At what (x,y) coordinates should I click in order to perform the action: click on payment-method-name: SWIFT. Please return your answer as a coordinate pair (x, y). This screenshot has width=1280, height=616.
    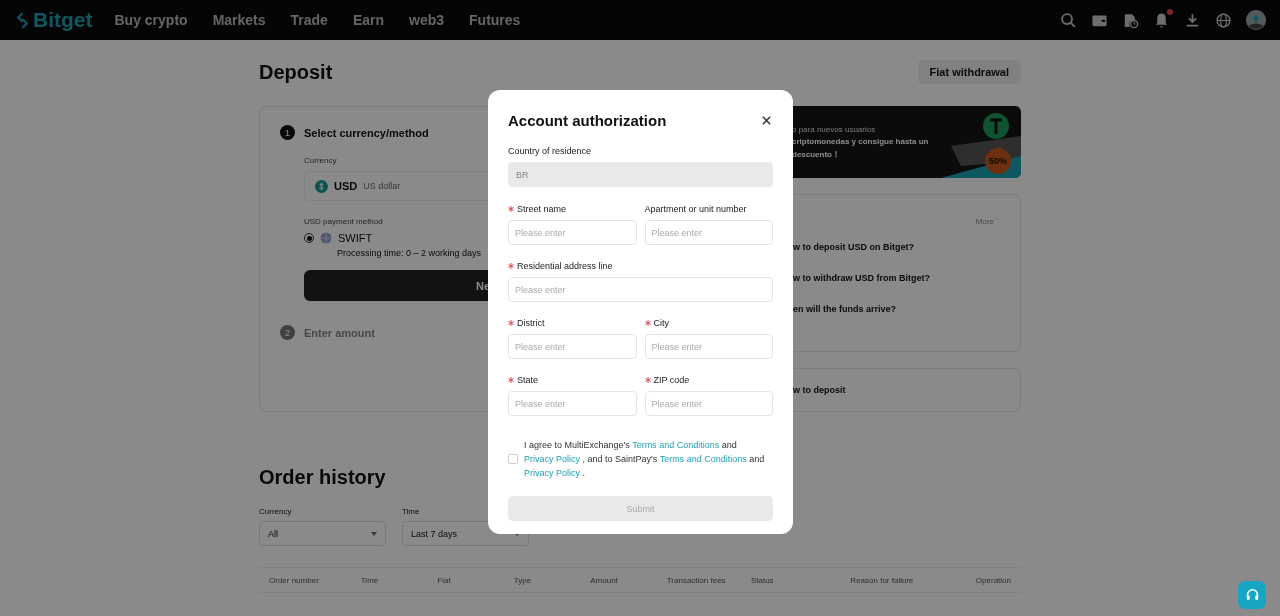
    Looking at the image, I should click on (355, 238).